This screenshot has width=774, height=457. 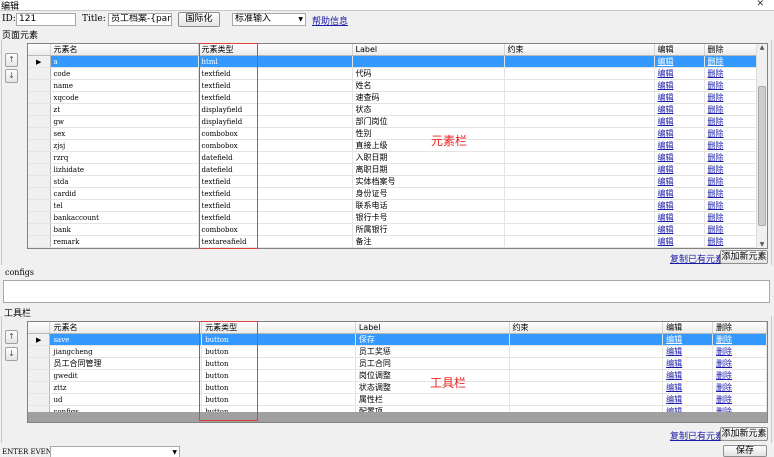 I want to click on table-row: name textfield 姓名 编辑 删除, so click(x=393, y=85).